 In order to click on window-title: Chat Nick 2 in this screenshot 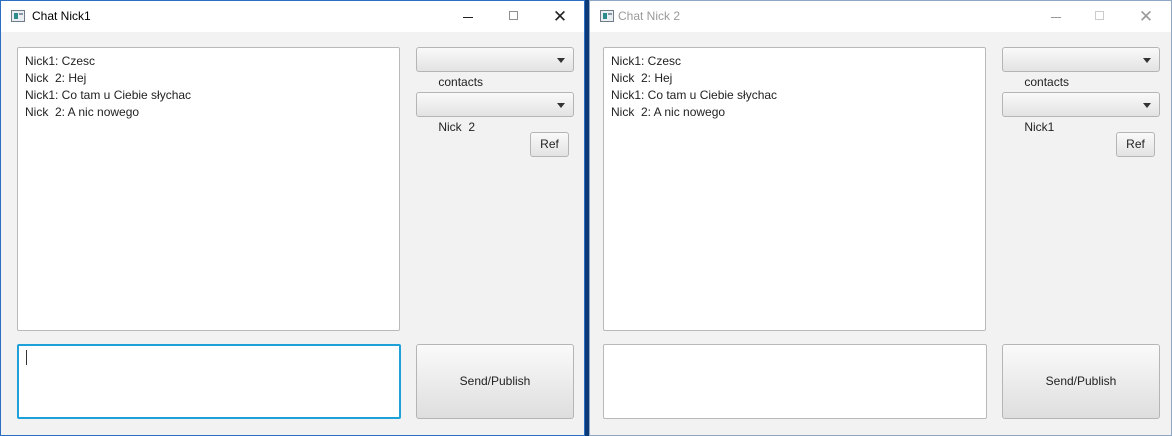, I will do `click(649, 16)`.